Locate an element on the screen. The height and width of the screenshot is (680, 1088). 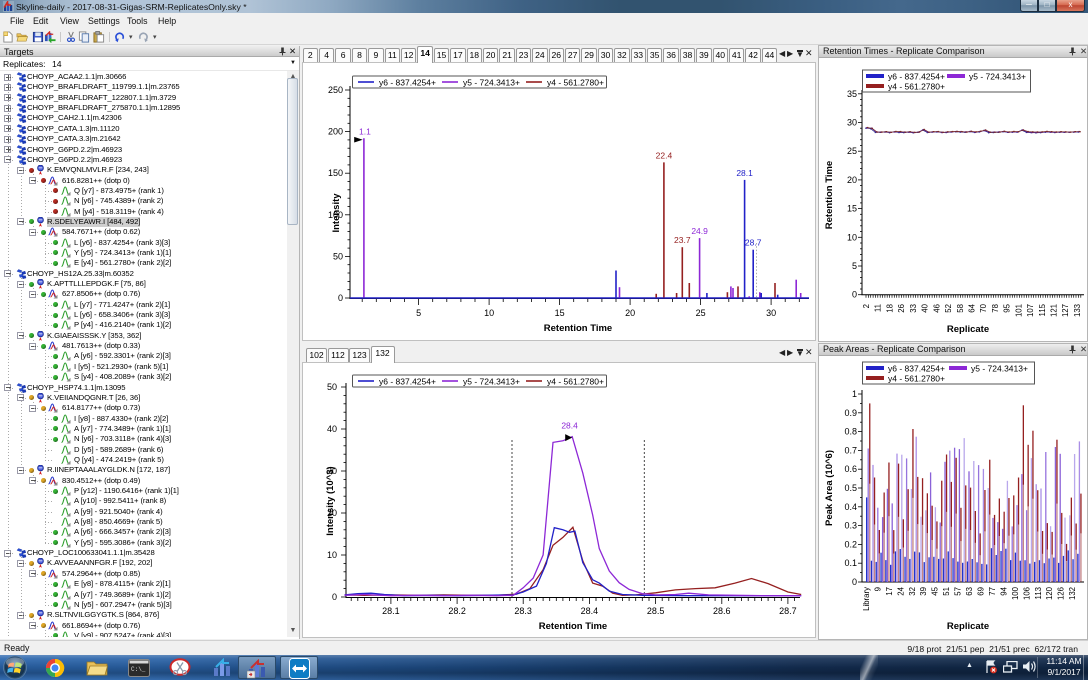
svg-text: 78 is located at coordinates (995, 308).